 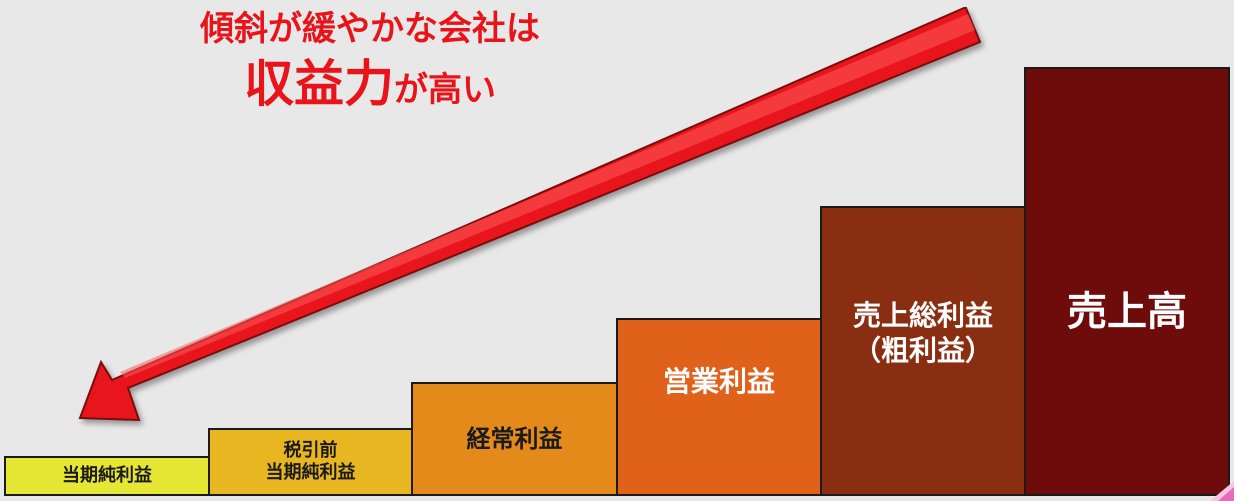 What do you see at coordinates (719, 407) in the screenshot?
I see `step-operating-income: 営業利益` at bounding box center [719, 407].